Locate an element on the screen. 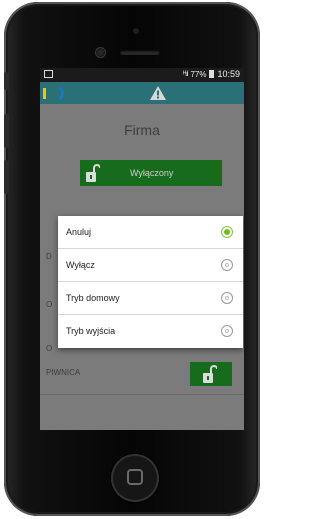 Image resolution: width=320 pixels, height=519 pixels. mode-select-dialog: Anuluj Wyłącz Tryb domowy Tryb wyjścia is located at coordinates (150, 282).